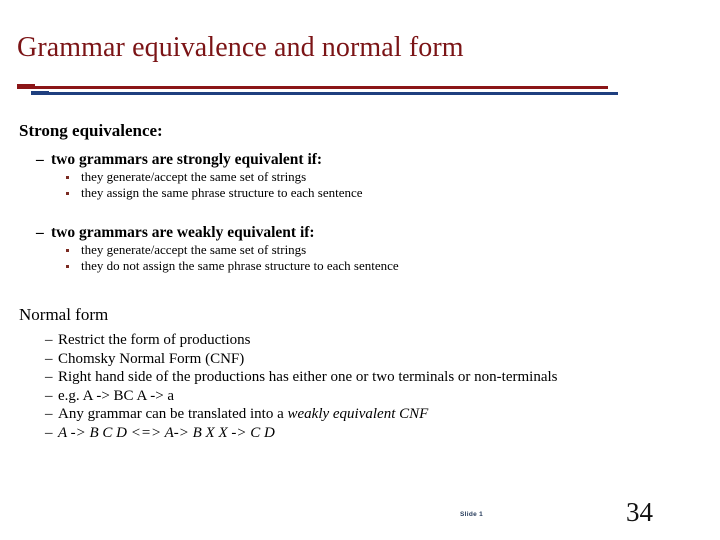  What do you see at coordinates (154, 340) in the screenshot?
I see `normal-form-item-label: Restrict the form of productions` at bounding box center [154, 340].